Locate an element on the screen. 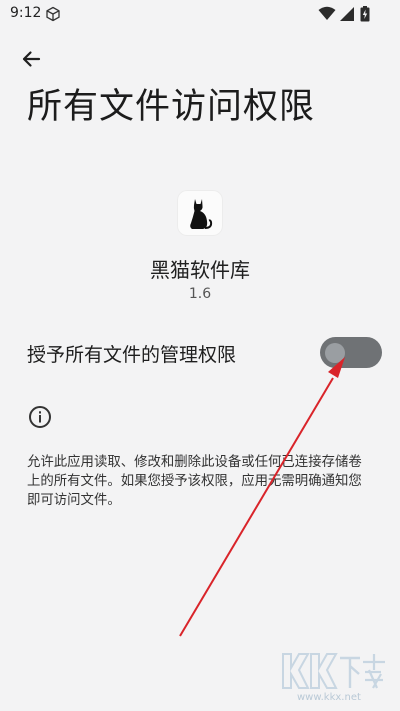 This screenshot has height=711, width=400. page-title: 所有文件访问权限 is located at coordinates (171, 107).